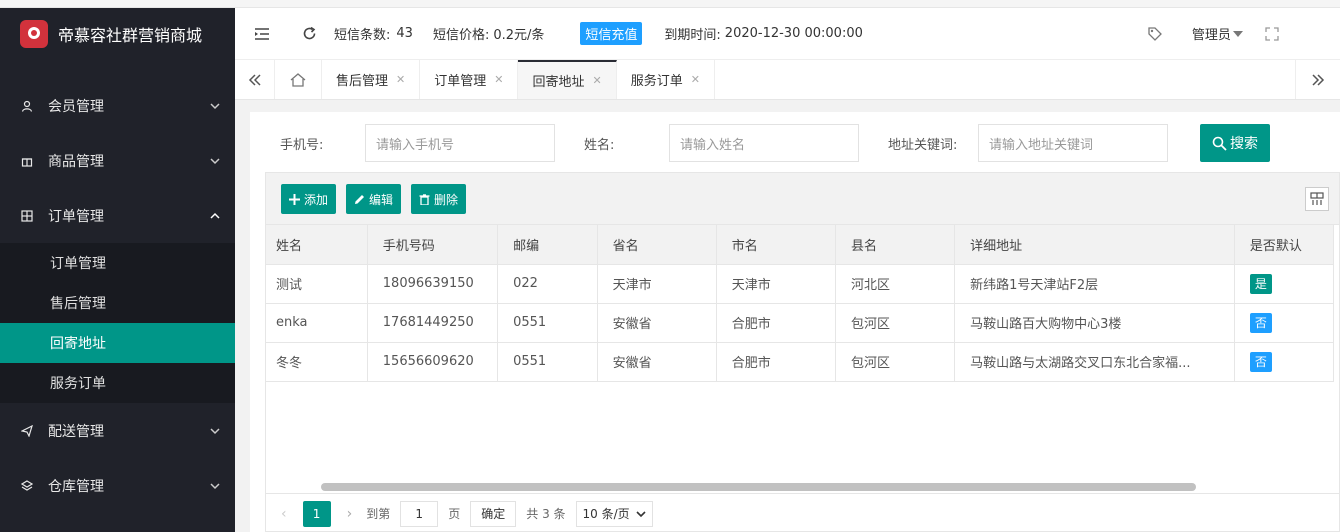  Describe the element at coordinates (117, 105) in the screenshot. I see `sidebar-item-members: 会员管理` at that location.